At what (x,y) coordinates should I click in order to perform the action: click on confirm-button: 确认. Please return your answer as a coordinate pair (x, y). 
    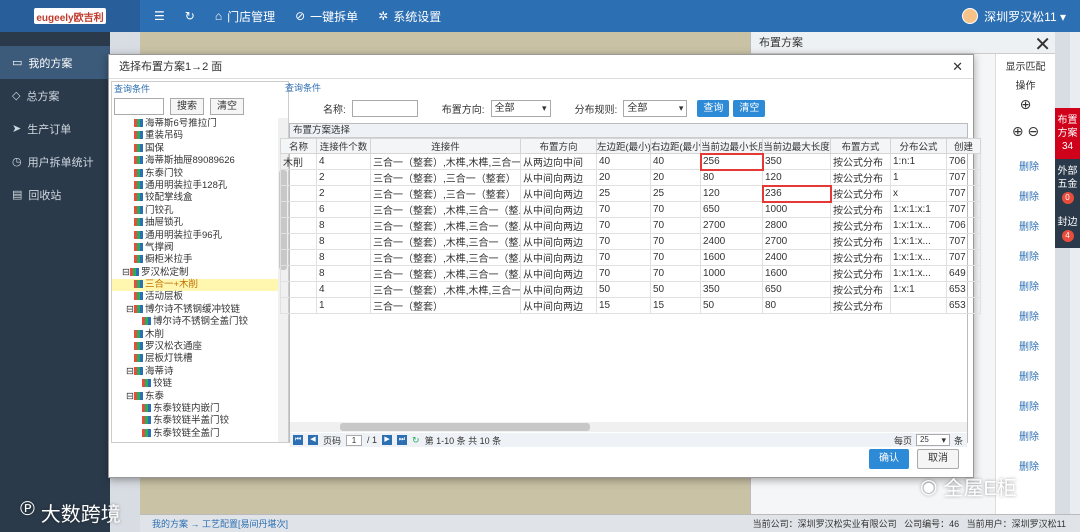
    Looking at the image, I should click on (889, 459).